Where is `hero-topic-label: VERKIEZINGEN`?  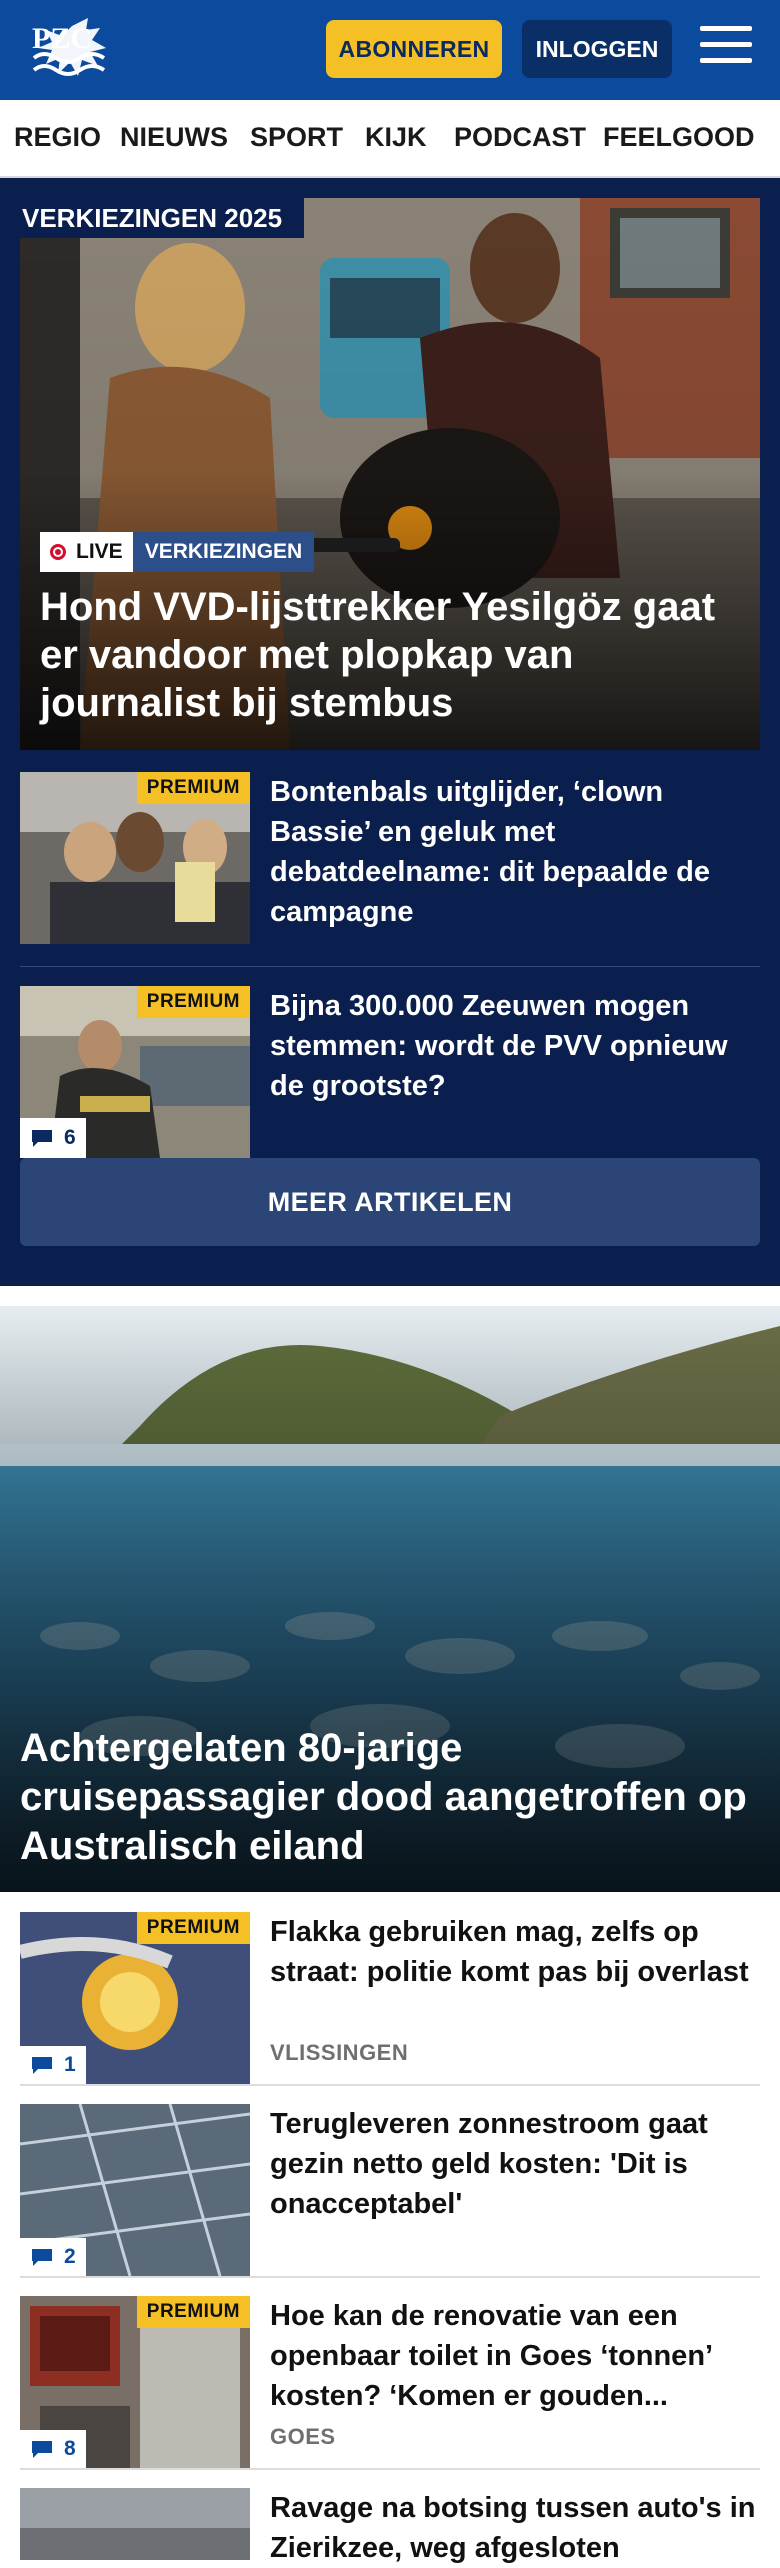 hero-topic-label: VERKIEZINGEN is located at coordinates (223, 552).